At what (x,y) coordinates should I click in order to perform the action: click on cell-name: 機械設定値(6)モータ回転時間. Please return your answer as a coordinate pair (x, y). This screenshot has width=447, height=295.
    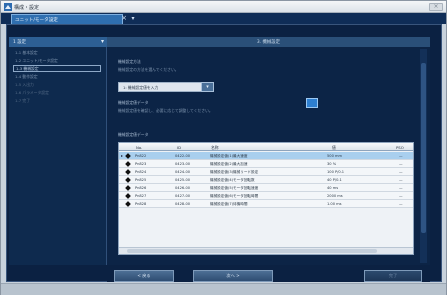
    Looking at the image, I should click on (234, 195).